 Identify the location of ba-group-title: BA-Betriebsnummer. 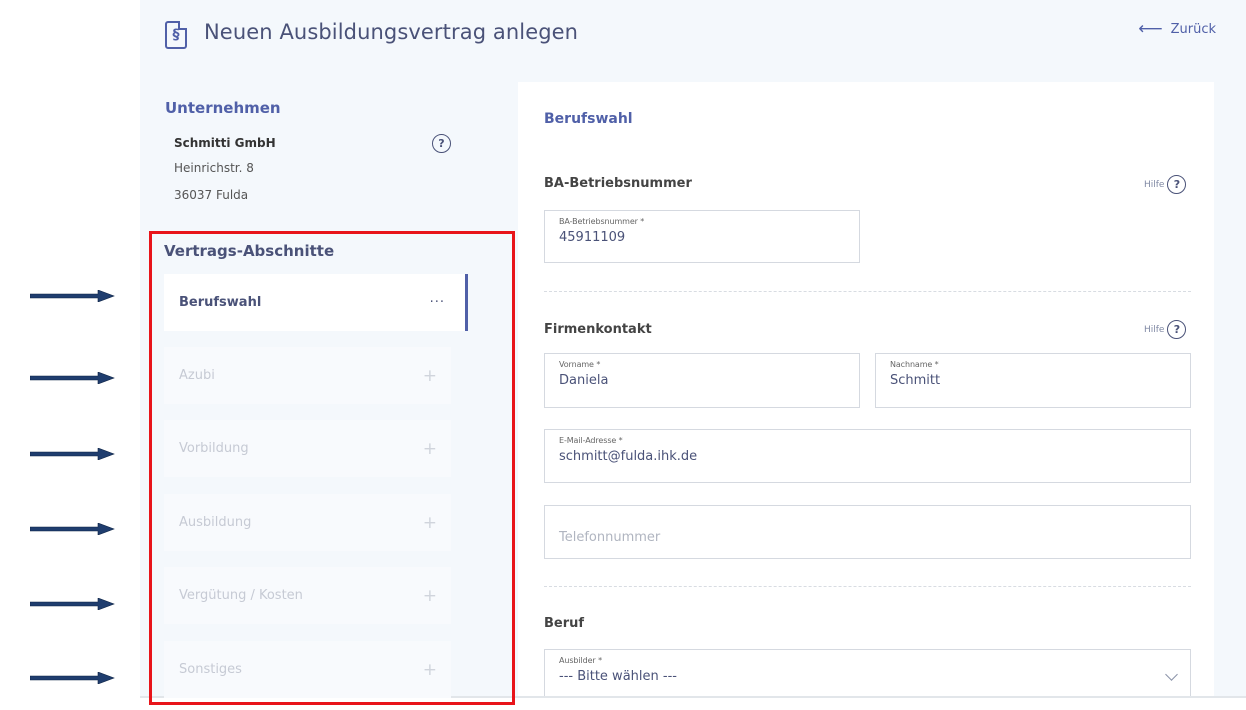
(618, 183).